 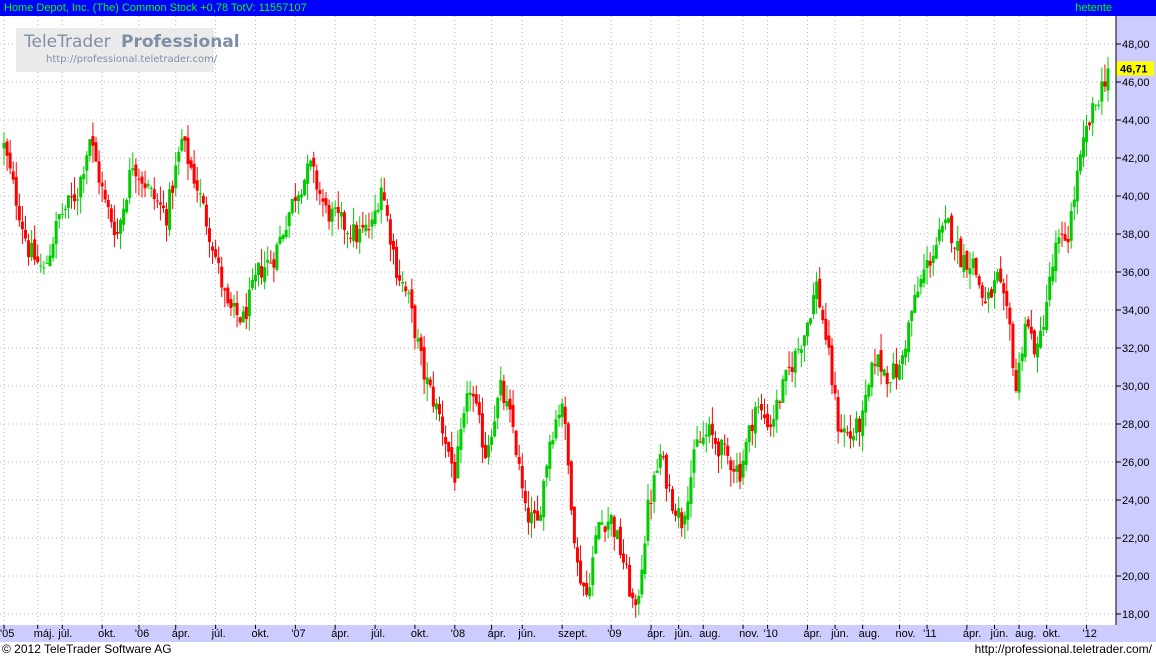 What do you see at coordinates (132, 59) in the screenshot?
I see `watermark-url: http://professional.teletrader.com/` at bounding box center [132, 59].